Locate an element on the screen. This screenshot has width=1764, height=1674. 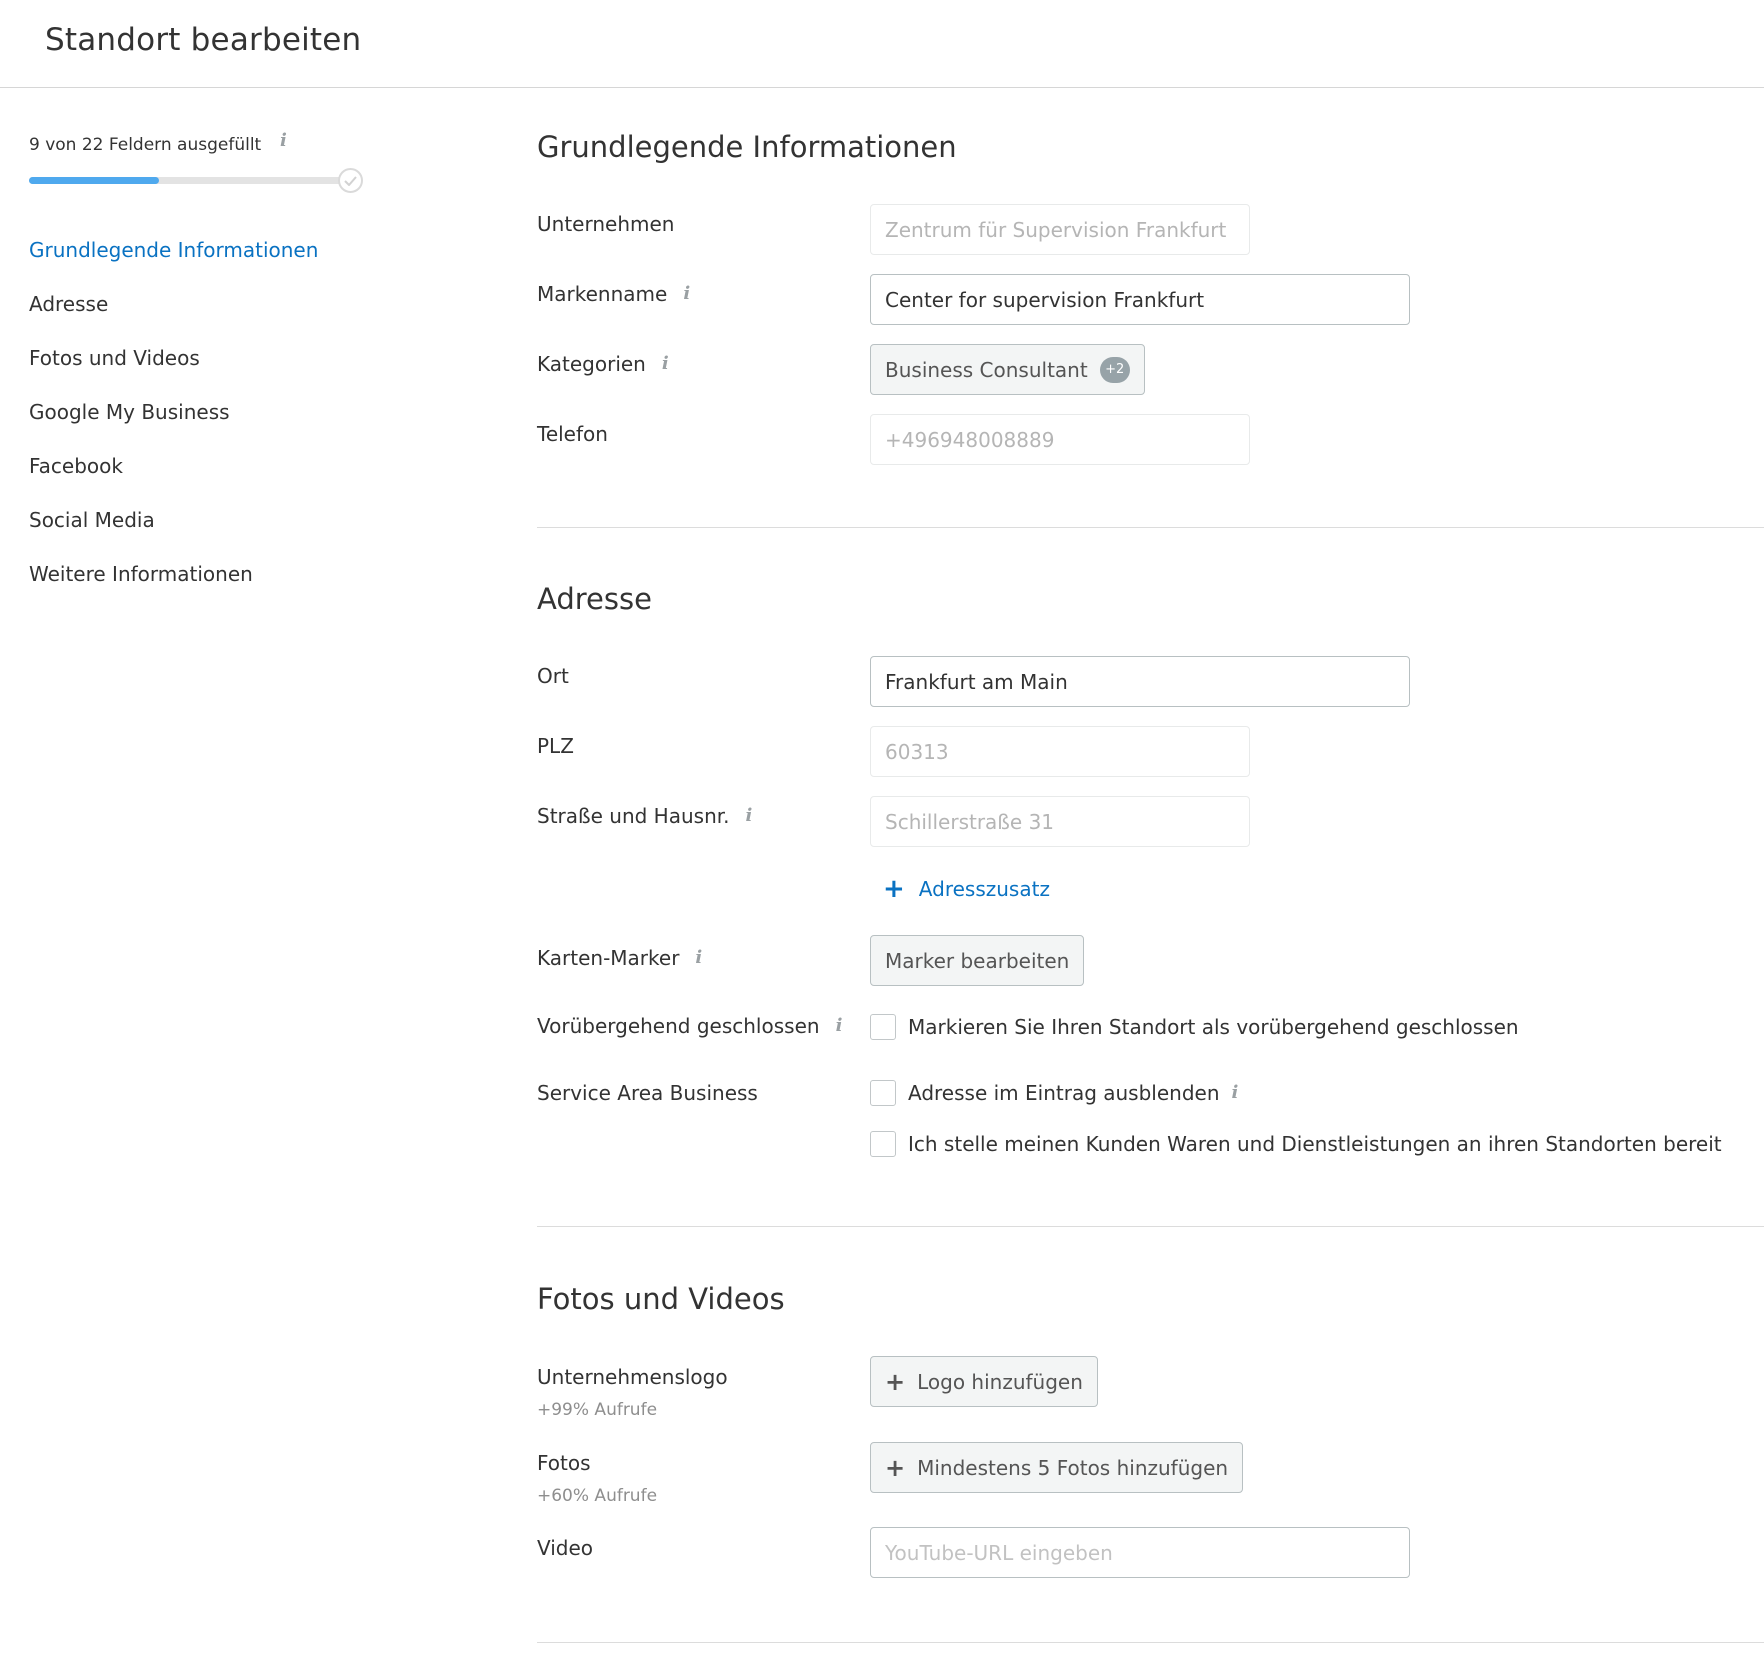
add-logo-label: Logo hinzufügen is located at coordinates (1000, 1381).